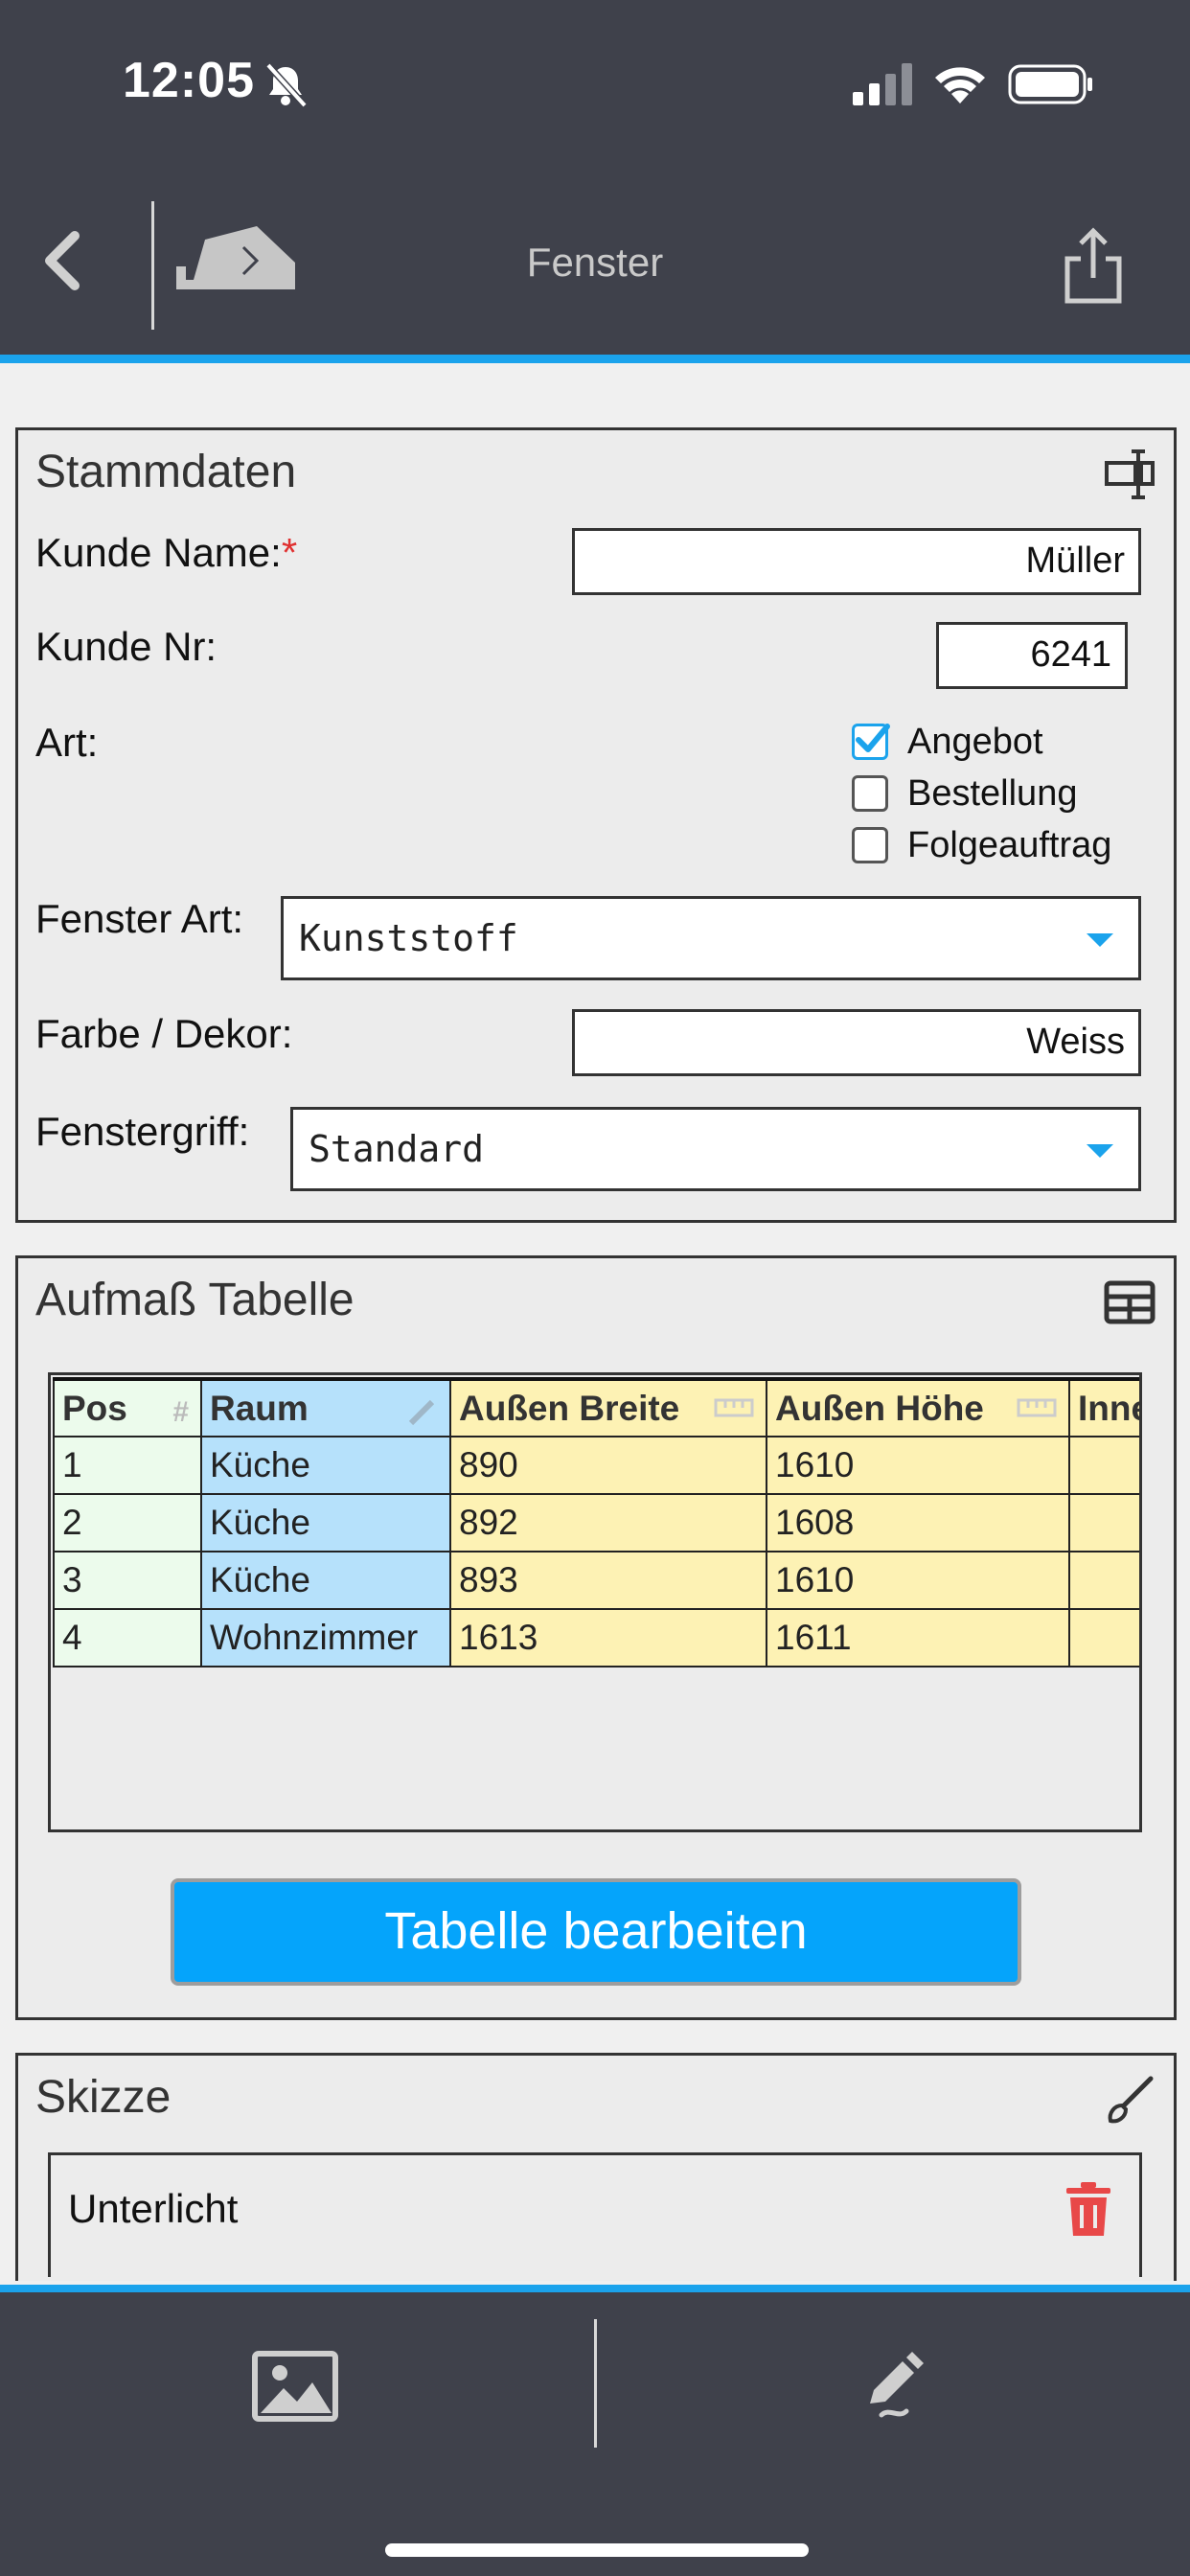 The image size is (1190, 2576). I want to click on checkbox-bestellung: Bestellung, so click(965, 793).